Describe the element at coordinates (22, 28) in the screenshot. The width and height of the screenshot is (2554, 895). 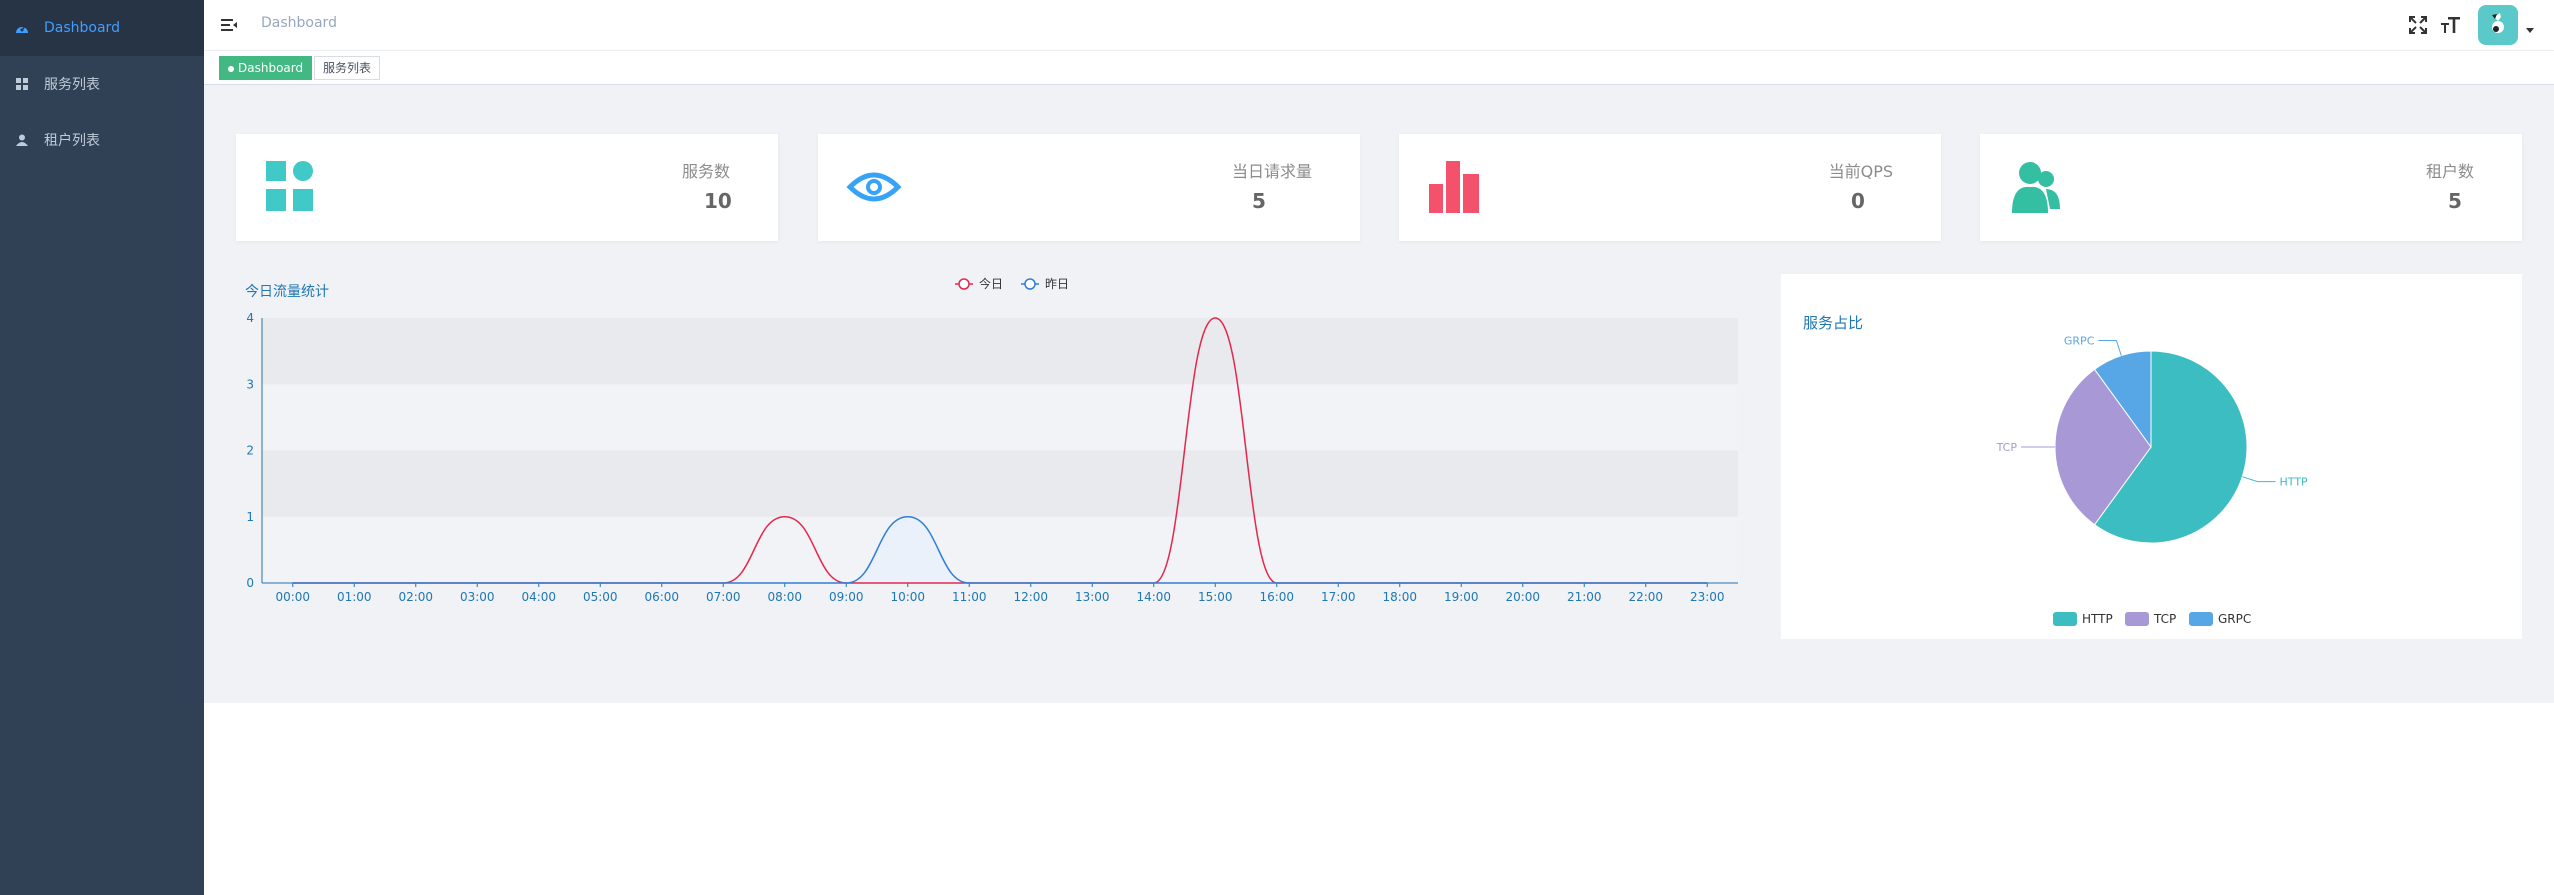
I see `dashboard-icon` at that location.